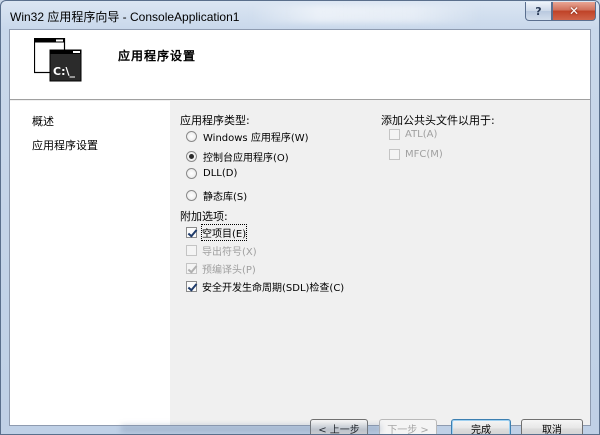 The width and height of the screenshot is (600, 435). What do you see at coordinates (224, 232) in the screenshot?
I see `checkbox-label: 空项目(E)` at bounding box center [224, 232].